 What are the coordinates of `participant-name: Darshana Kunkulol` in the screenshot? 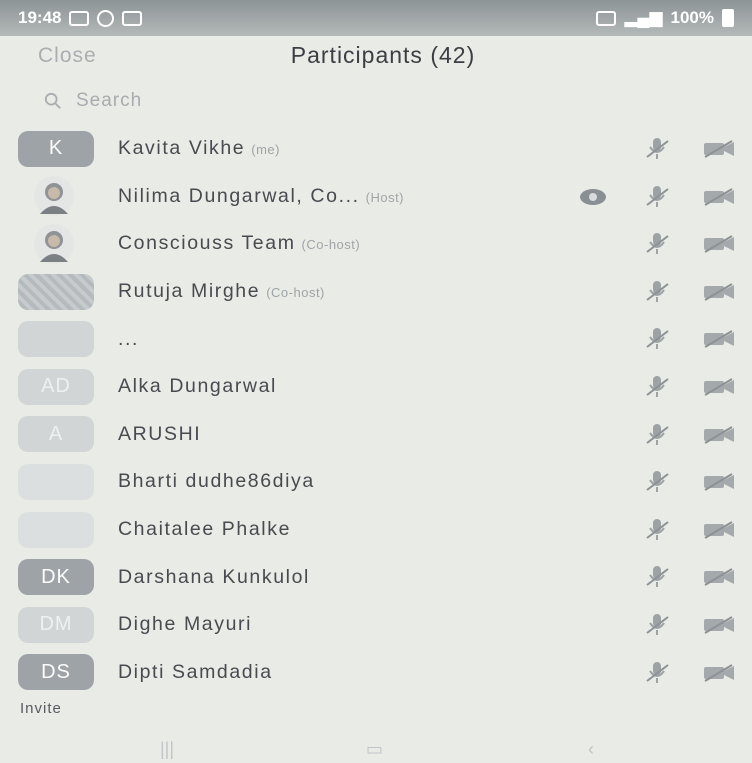 It's located at (214, 577).